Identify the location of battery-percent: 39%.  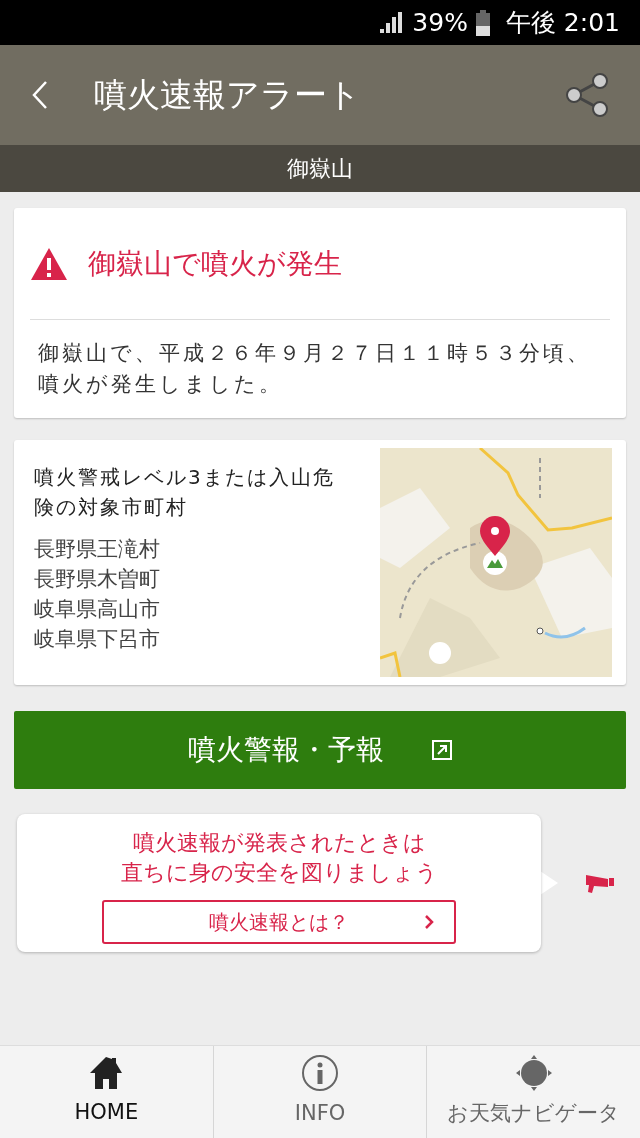
(440, 22).